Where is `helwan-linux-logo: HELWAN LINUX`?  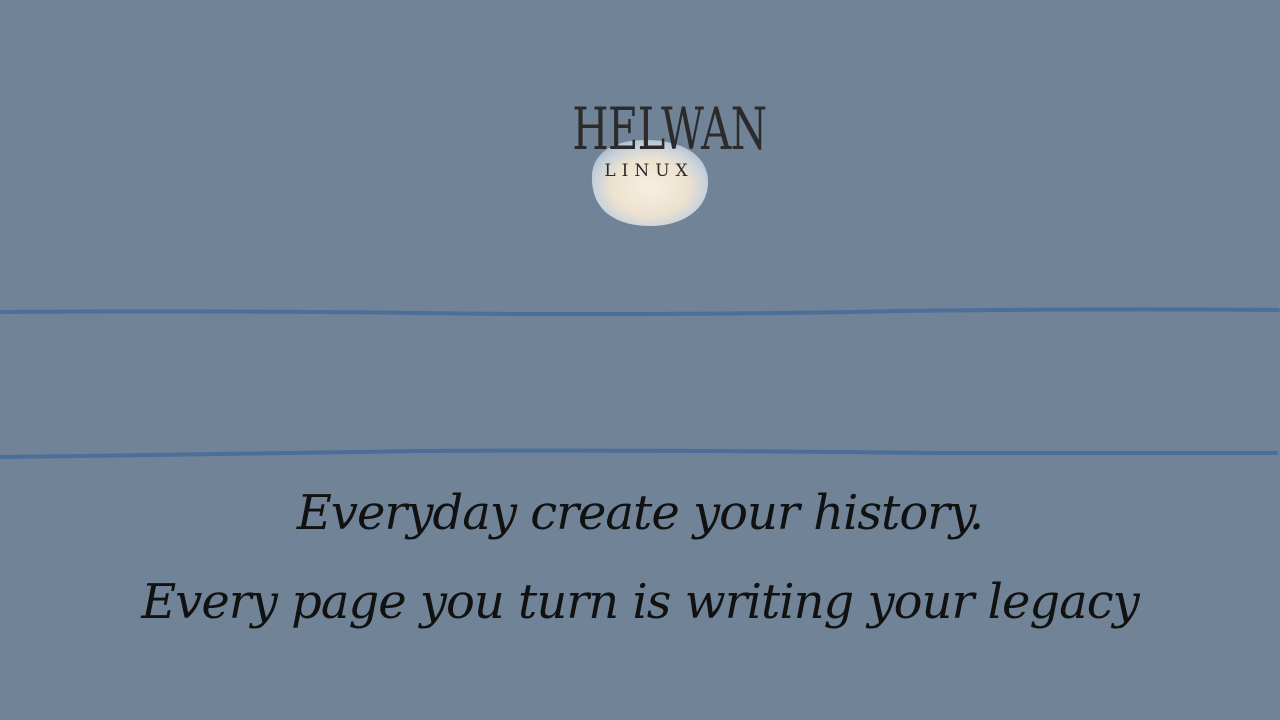
helwan-linux-logo: HELWAN LINUX is located at coordinates (655, 164).